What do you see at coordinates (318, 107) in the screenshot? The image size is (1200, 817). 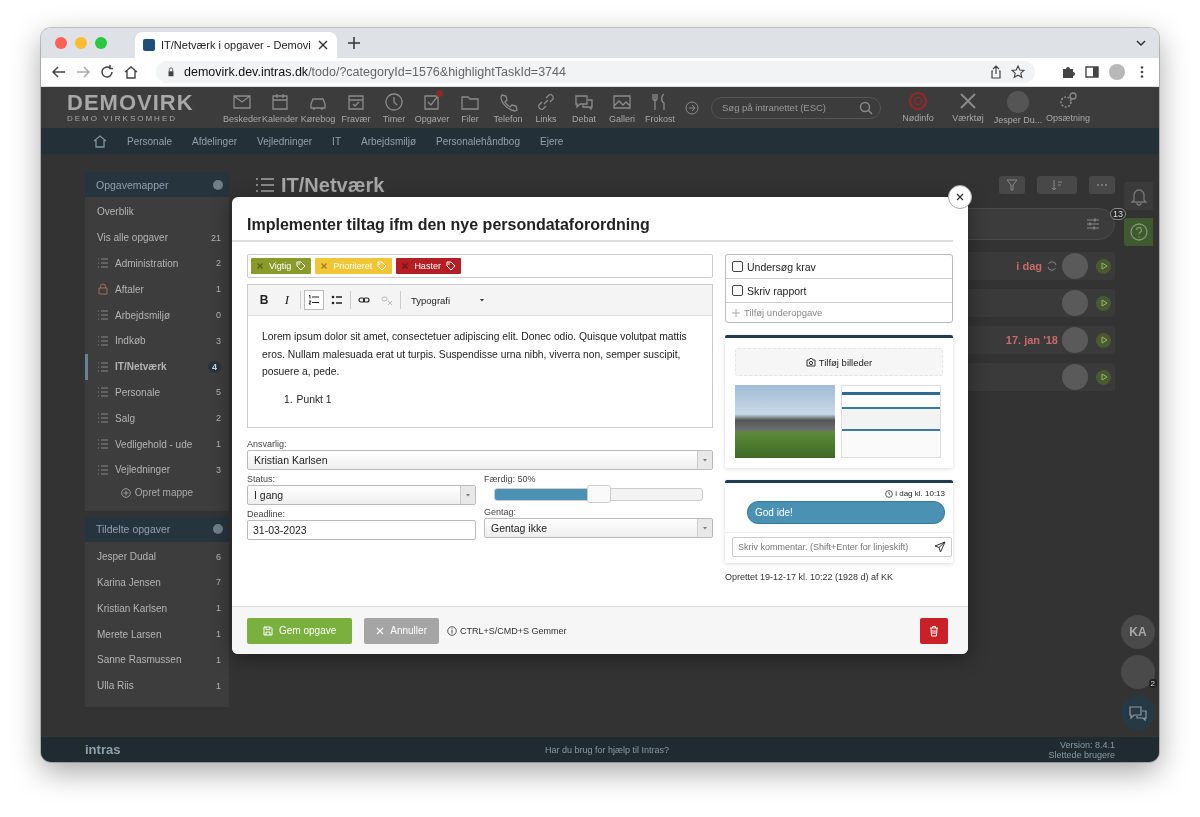 I see `nav-item: Kørebog` at bounding box center [318, 107].